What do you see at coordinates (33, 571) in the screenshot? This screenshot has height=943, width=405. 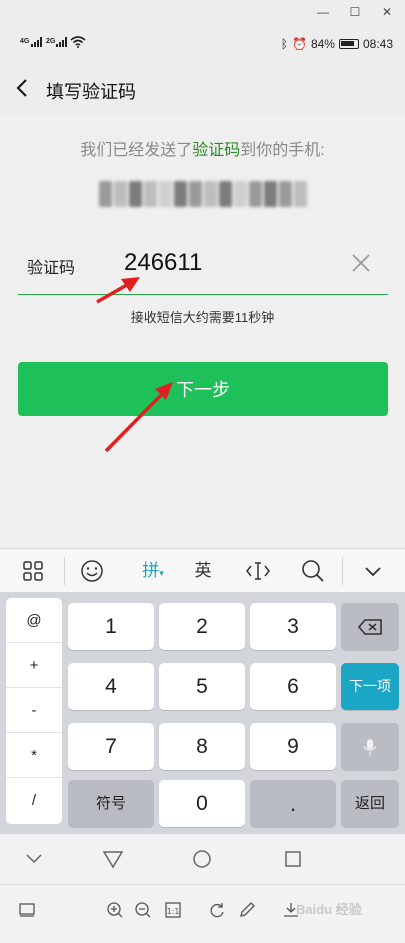 I see `grid-menu-icon` at bounding box center [33, 571].